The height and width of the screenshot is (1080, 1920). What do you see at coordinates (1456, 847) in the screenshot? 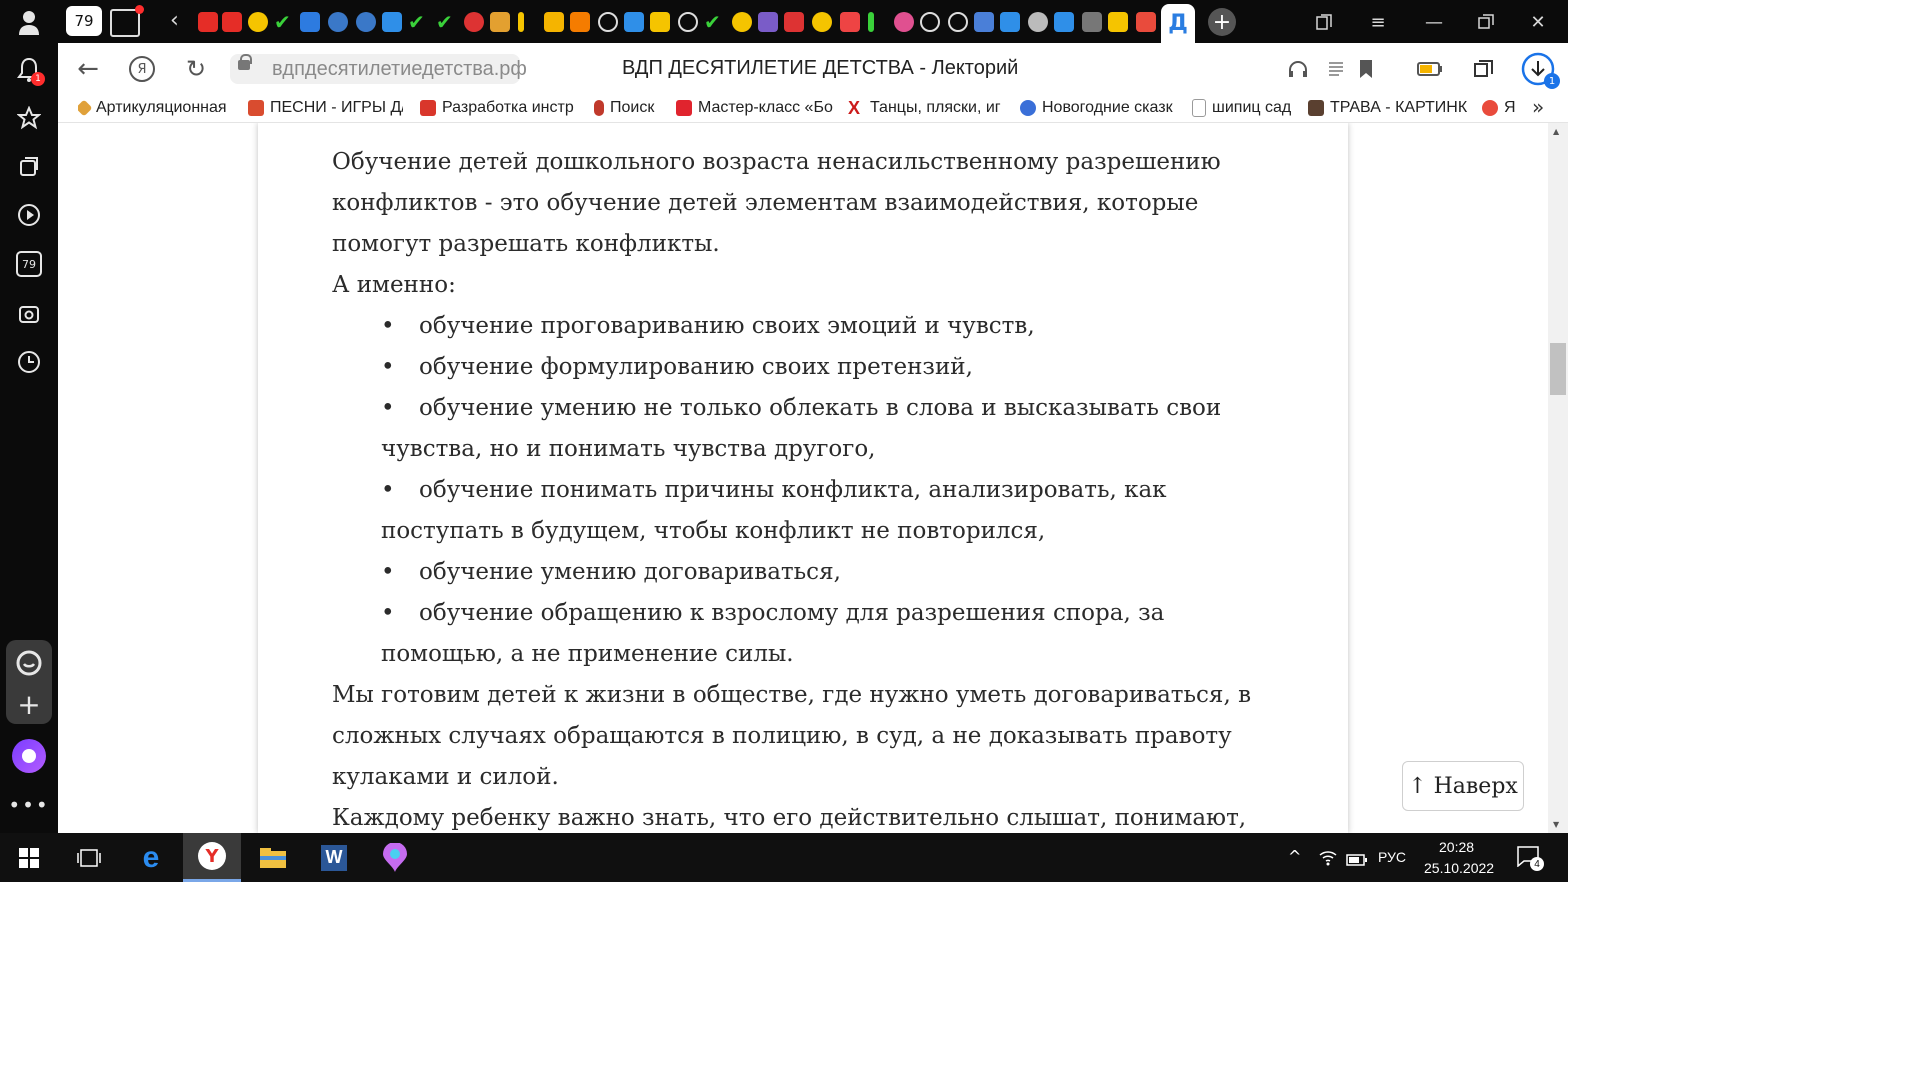
I see `clock-time: 20:28` at bounding box center [1456, 847].